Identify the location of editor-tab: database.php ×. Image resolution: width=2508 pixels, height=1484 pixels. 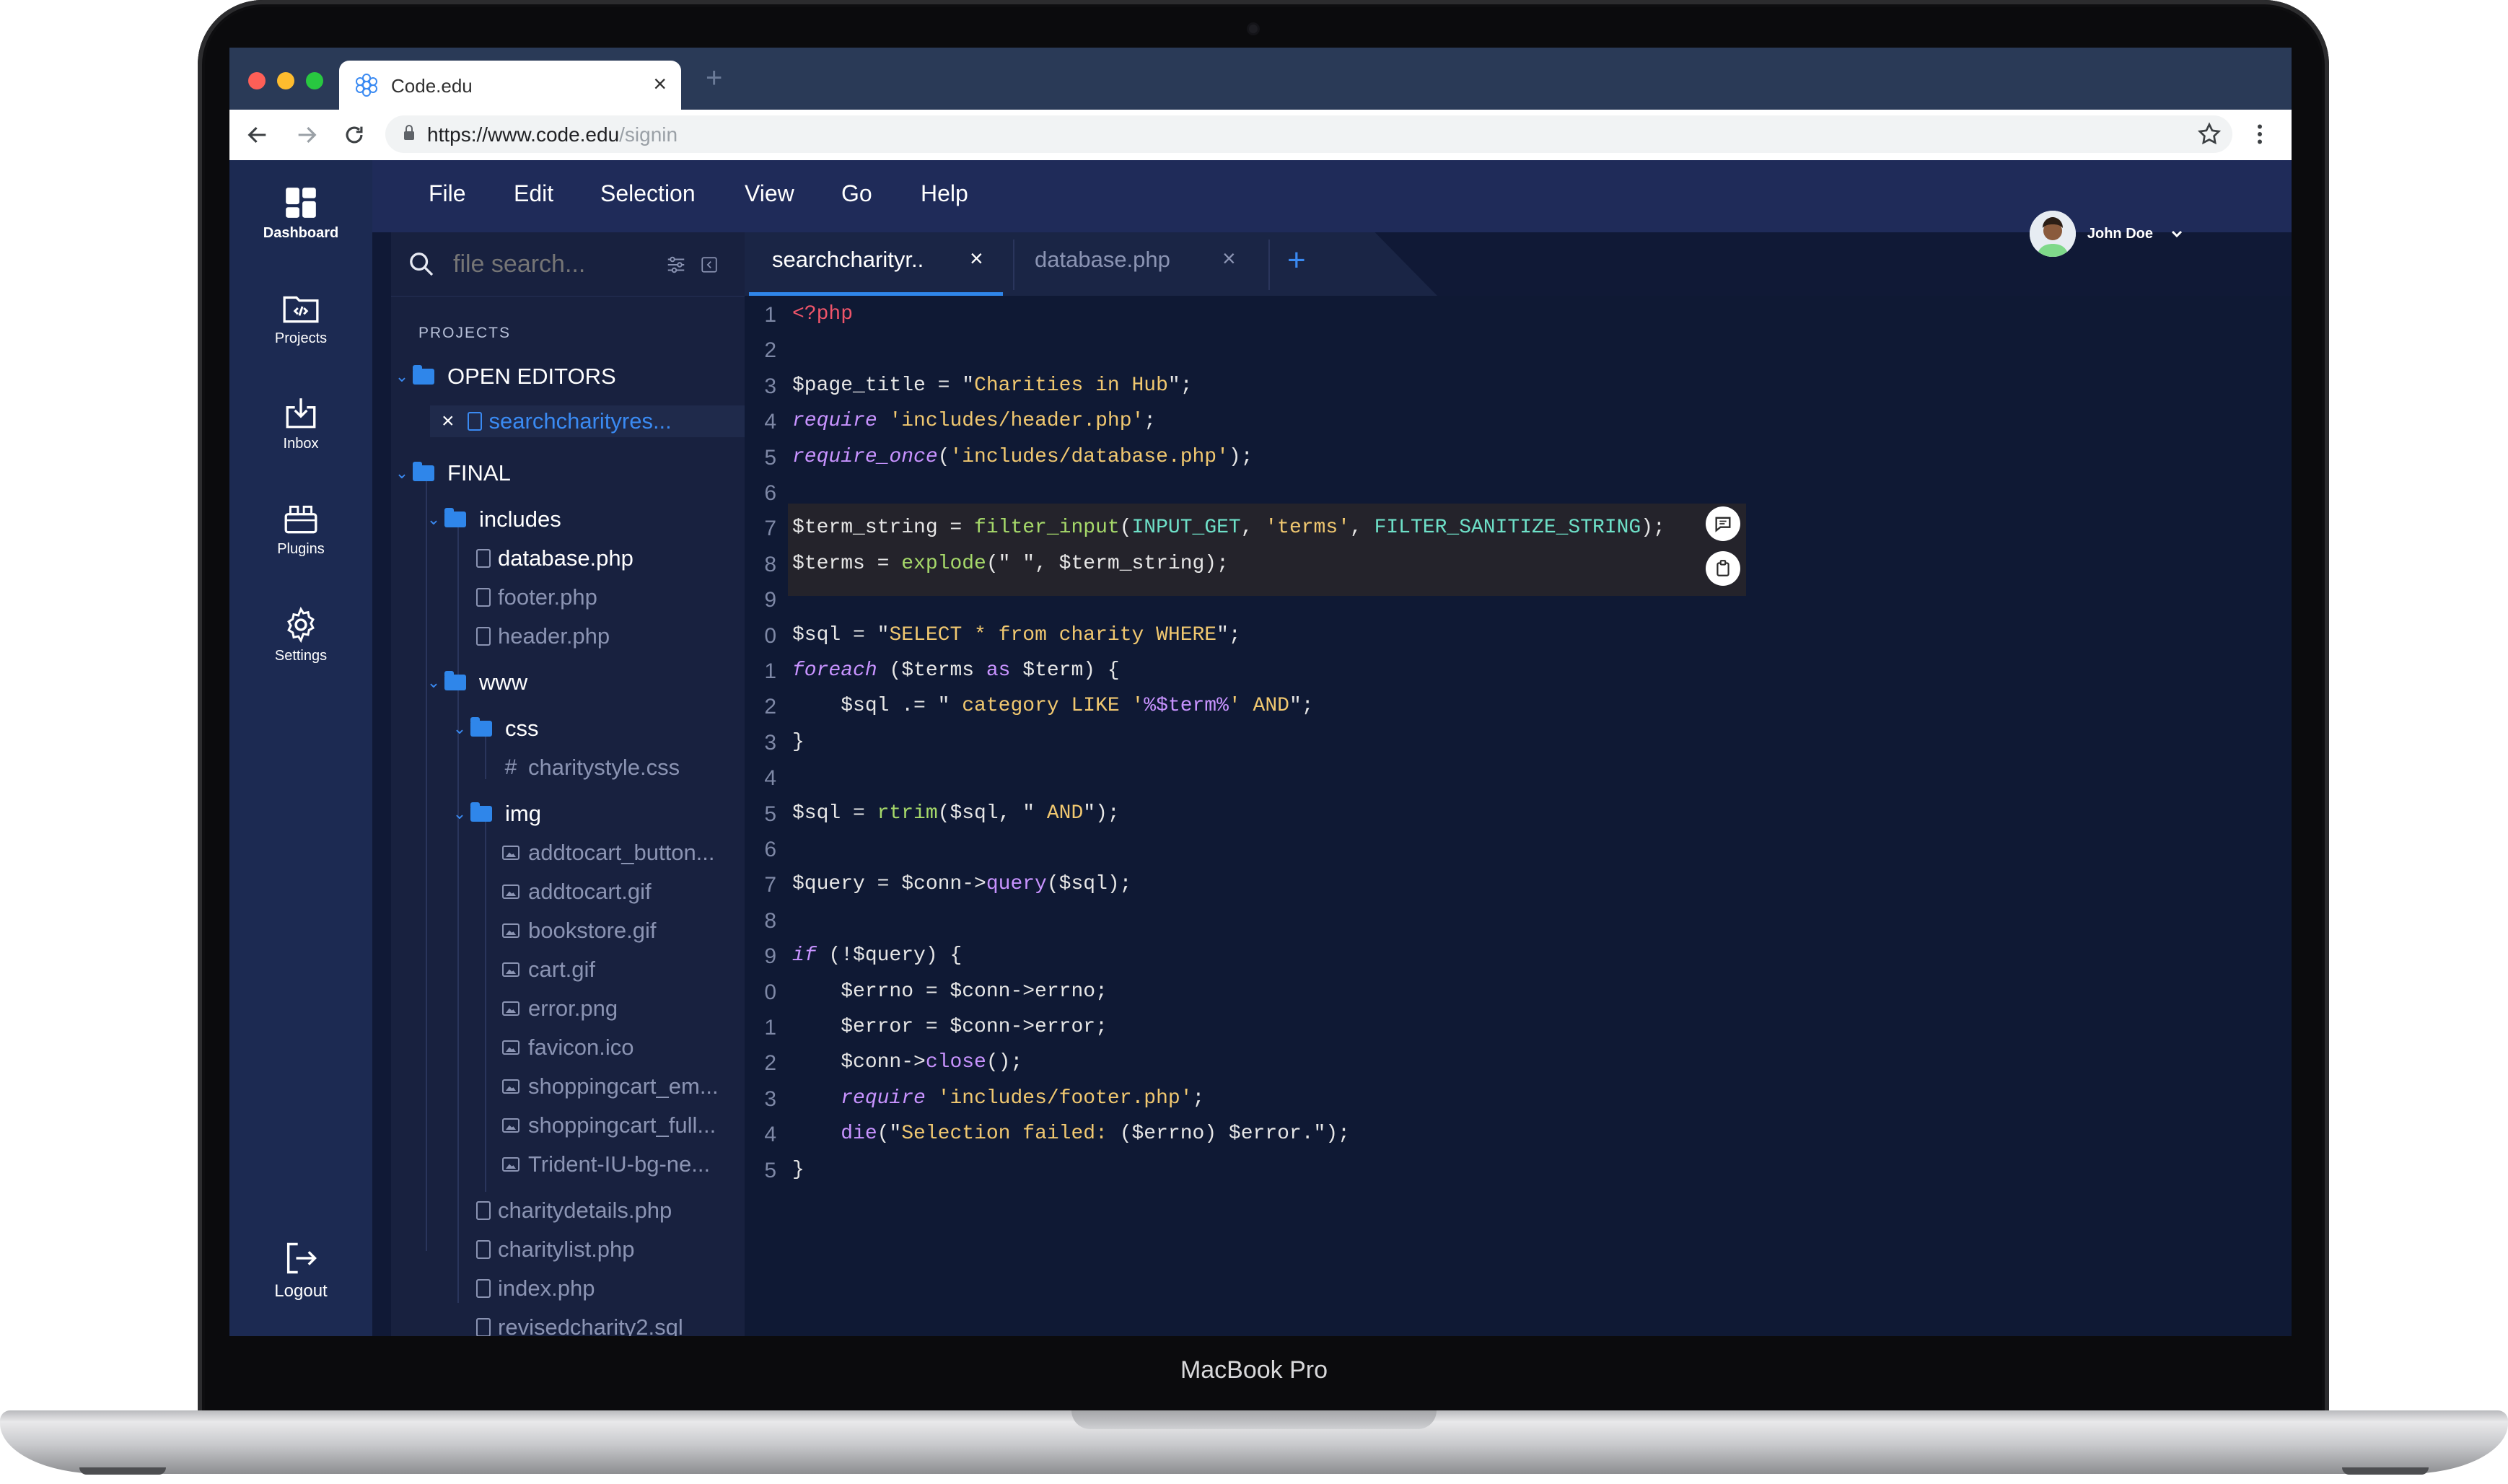
(1141, 264).